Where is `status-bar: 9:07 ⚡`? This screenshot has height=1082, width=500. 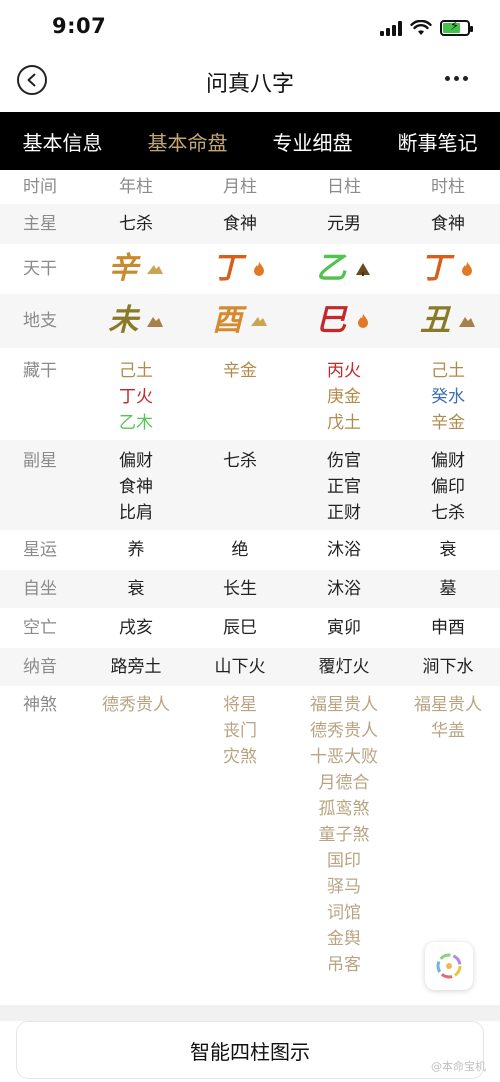 status-bar: 9:07 ⚡ is located at coordinates (250, 28).